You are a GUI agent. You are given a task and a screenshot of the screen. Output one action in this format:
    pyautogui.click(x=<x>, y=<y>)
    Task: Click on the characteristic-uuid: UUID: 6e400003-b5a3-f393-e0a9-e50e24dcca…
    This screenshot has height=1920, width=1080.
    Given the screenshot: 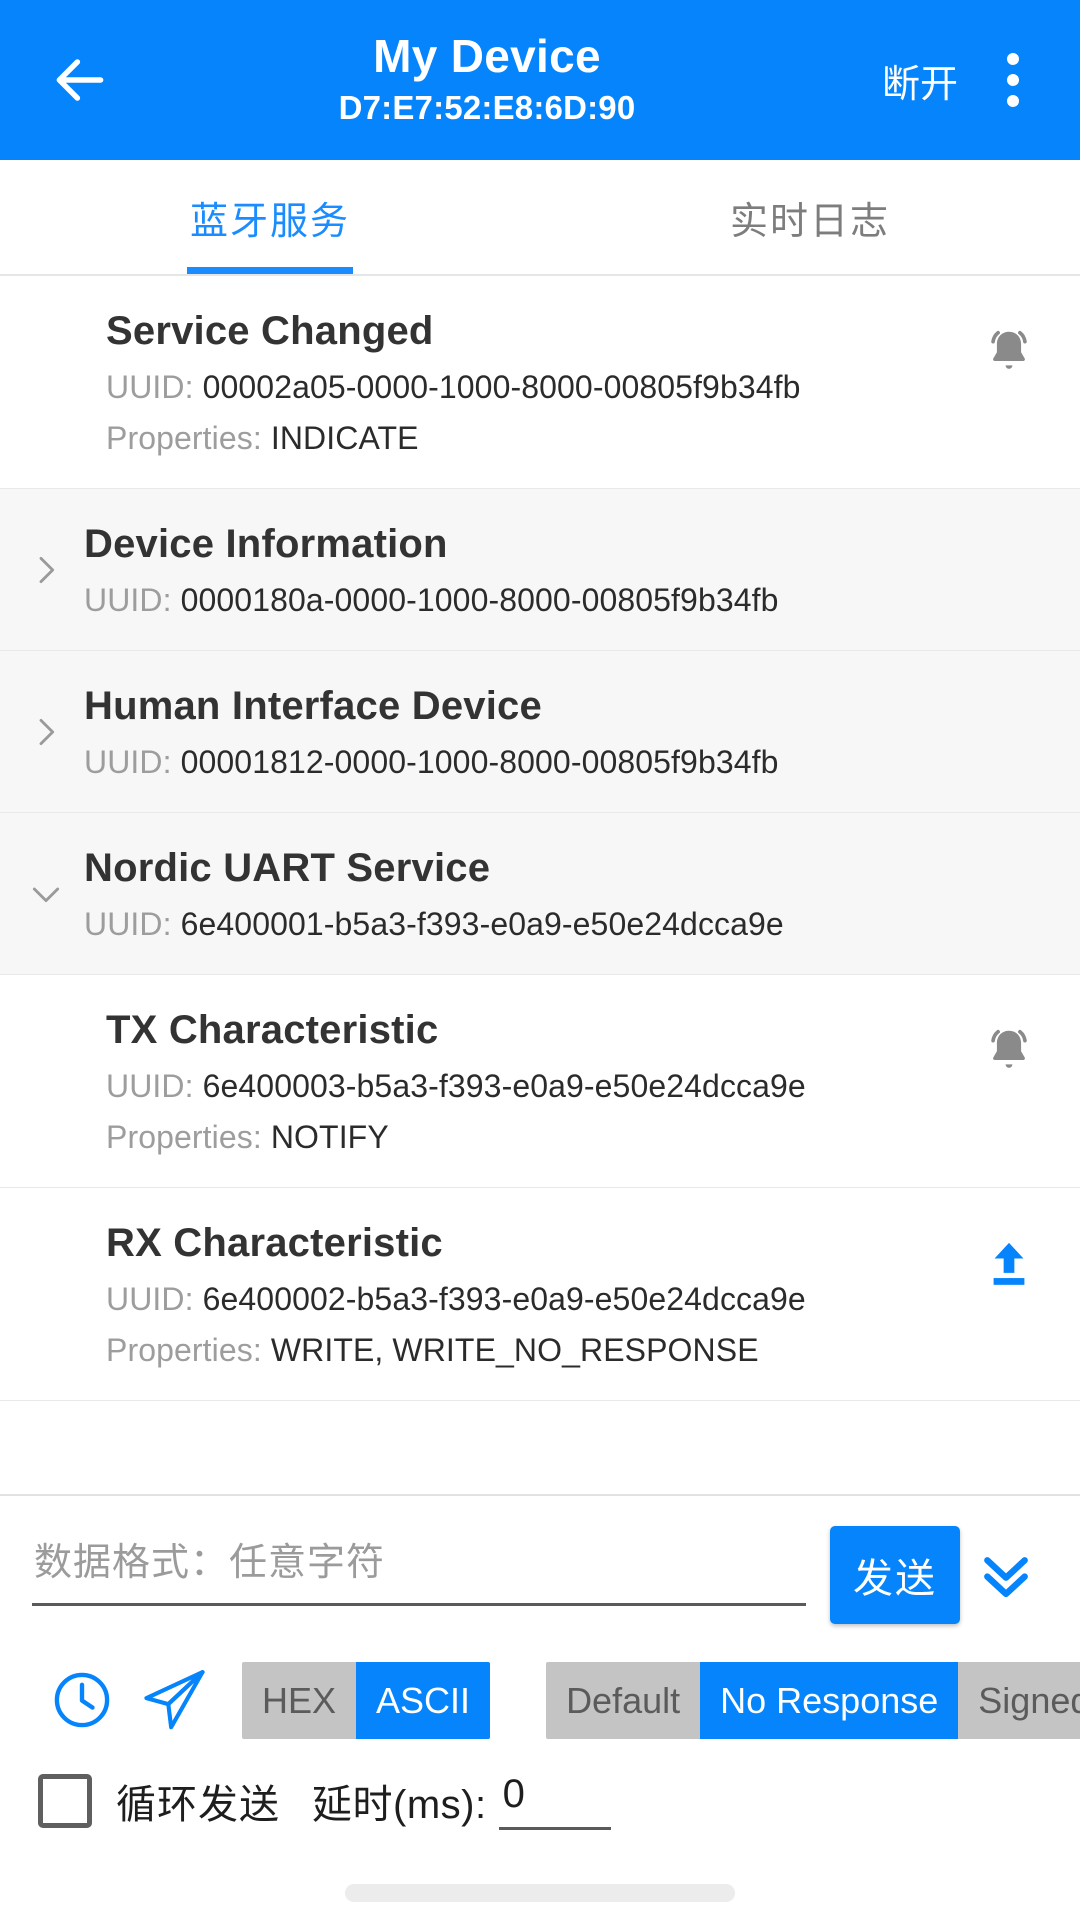 What is the action you would take?
    pyautogui.click(x=575, y=1086)
    